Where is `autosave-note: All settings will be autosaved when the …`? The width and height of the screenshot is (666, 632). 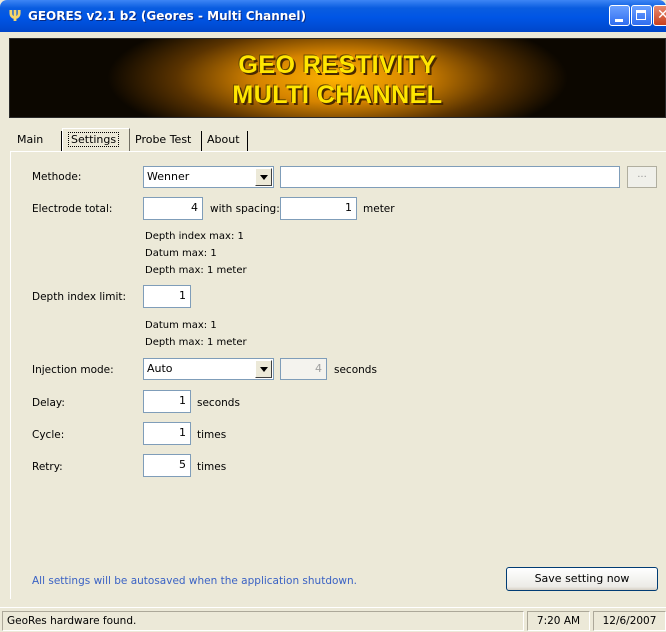
autosave-note: All settings will be autosaved when the … is located at coordinates (195, 581).